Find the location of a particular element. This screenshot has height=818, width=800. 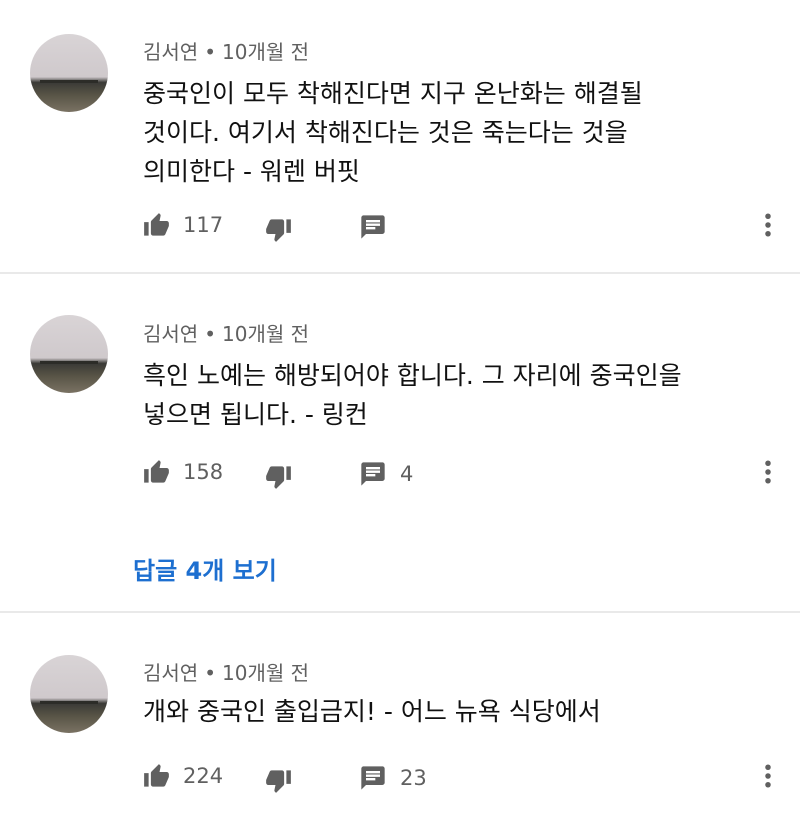

comment-text-line: 넣으면 됩니다. - 링컨 is located at coordinates (255, 414).